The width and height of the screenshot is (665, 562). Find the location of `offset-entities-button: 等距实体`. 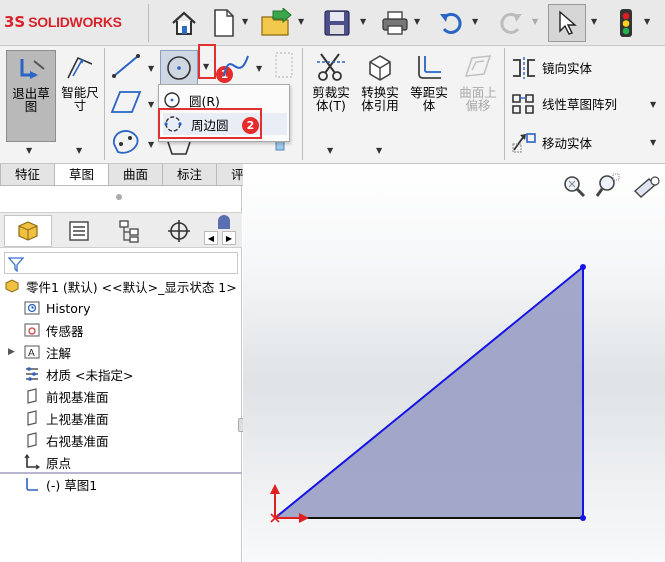

offset-entities-button: 等距实体 is located at coordinates (429, 96).